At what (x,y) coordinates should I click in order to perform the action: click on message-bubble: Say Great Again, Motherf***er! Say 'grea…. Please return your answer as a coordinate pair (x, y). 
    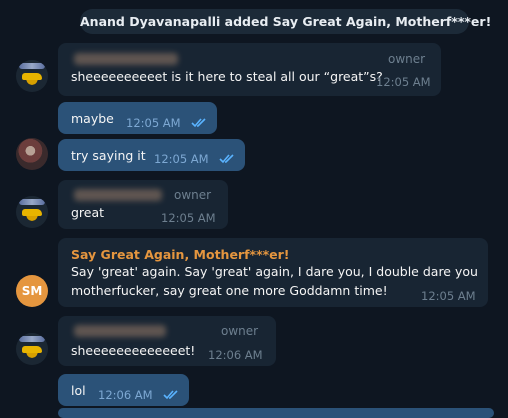
    Looking at the image, I should click on (273, 272).